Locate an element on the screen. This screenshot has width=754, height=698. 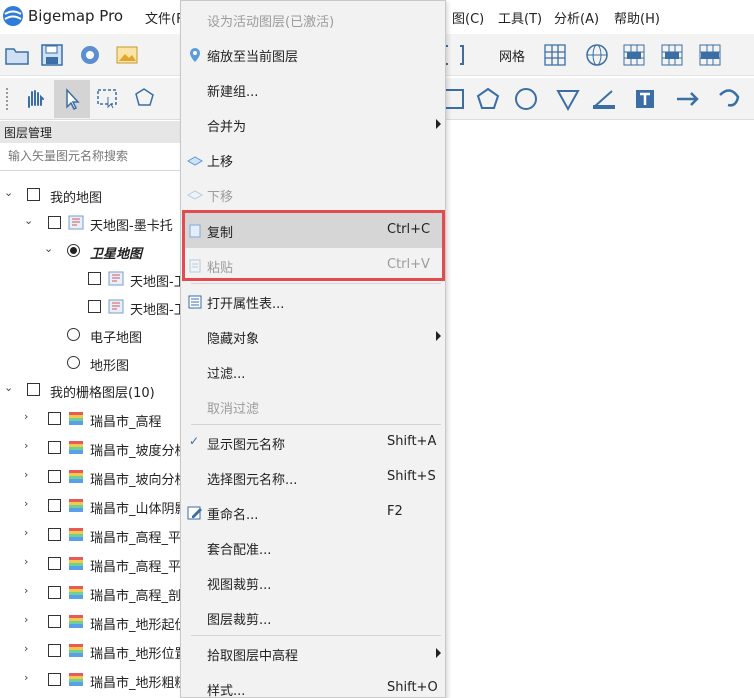
tree-node-raster: › 瑞昌市_地形位置 is located at coordinates (91, 651).